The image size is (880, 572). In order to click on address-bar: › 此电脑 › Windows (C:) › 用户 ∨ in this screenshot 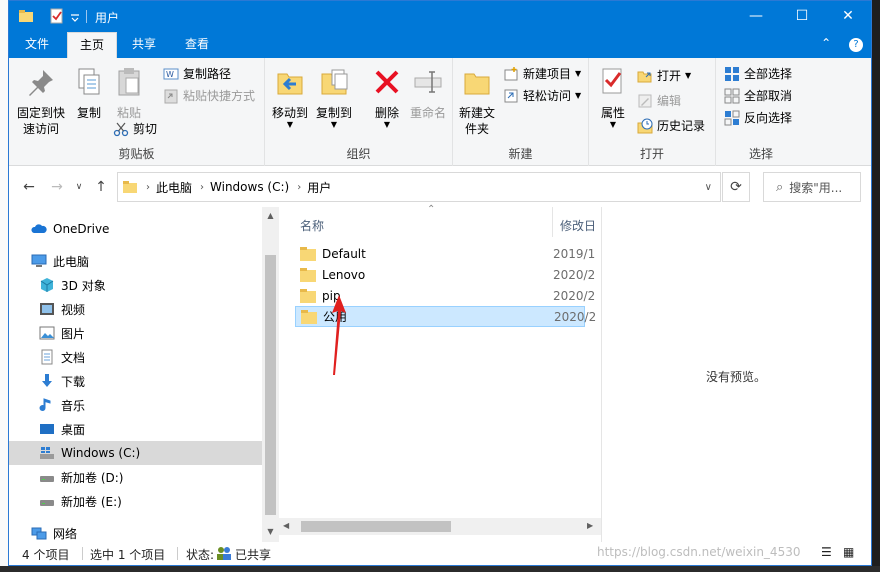, I will do `click(419, 187)`.